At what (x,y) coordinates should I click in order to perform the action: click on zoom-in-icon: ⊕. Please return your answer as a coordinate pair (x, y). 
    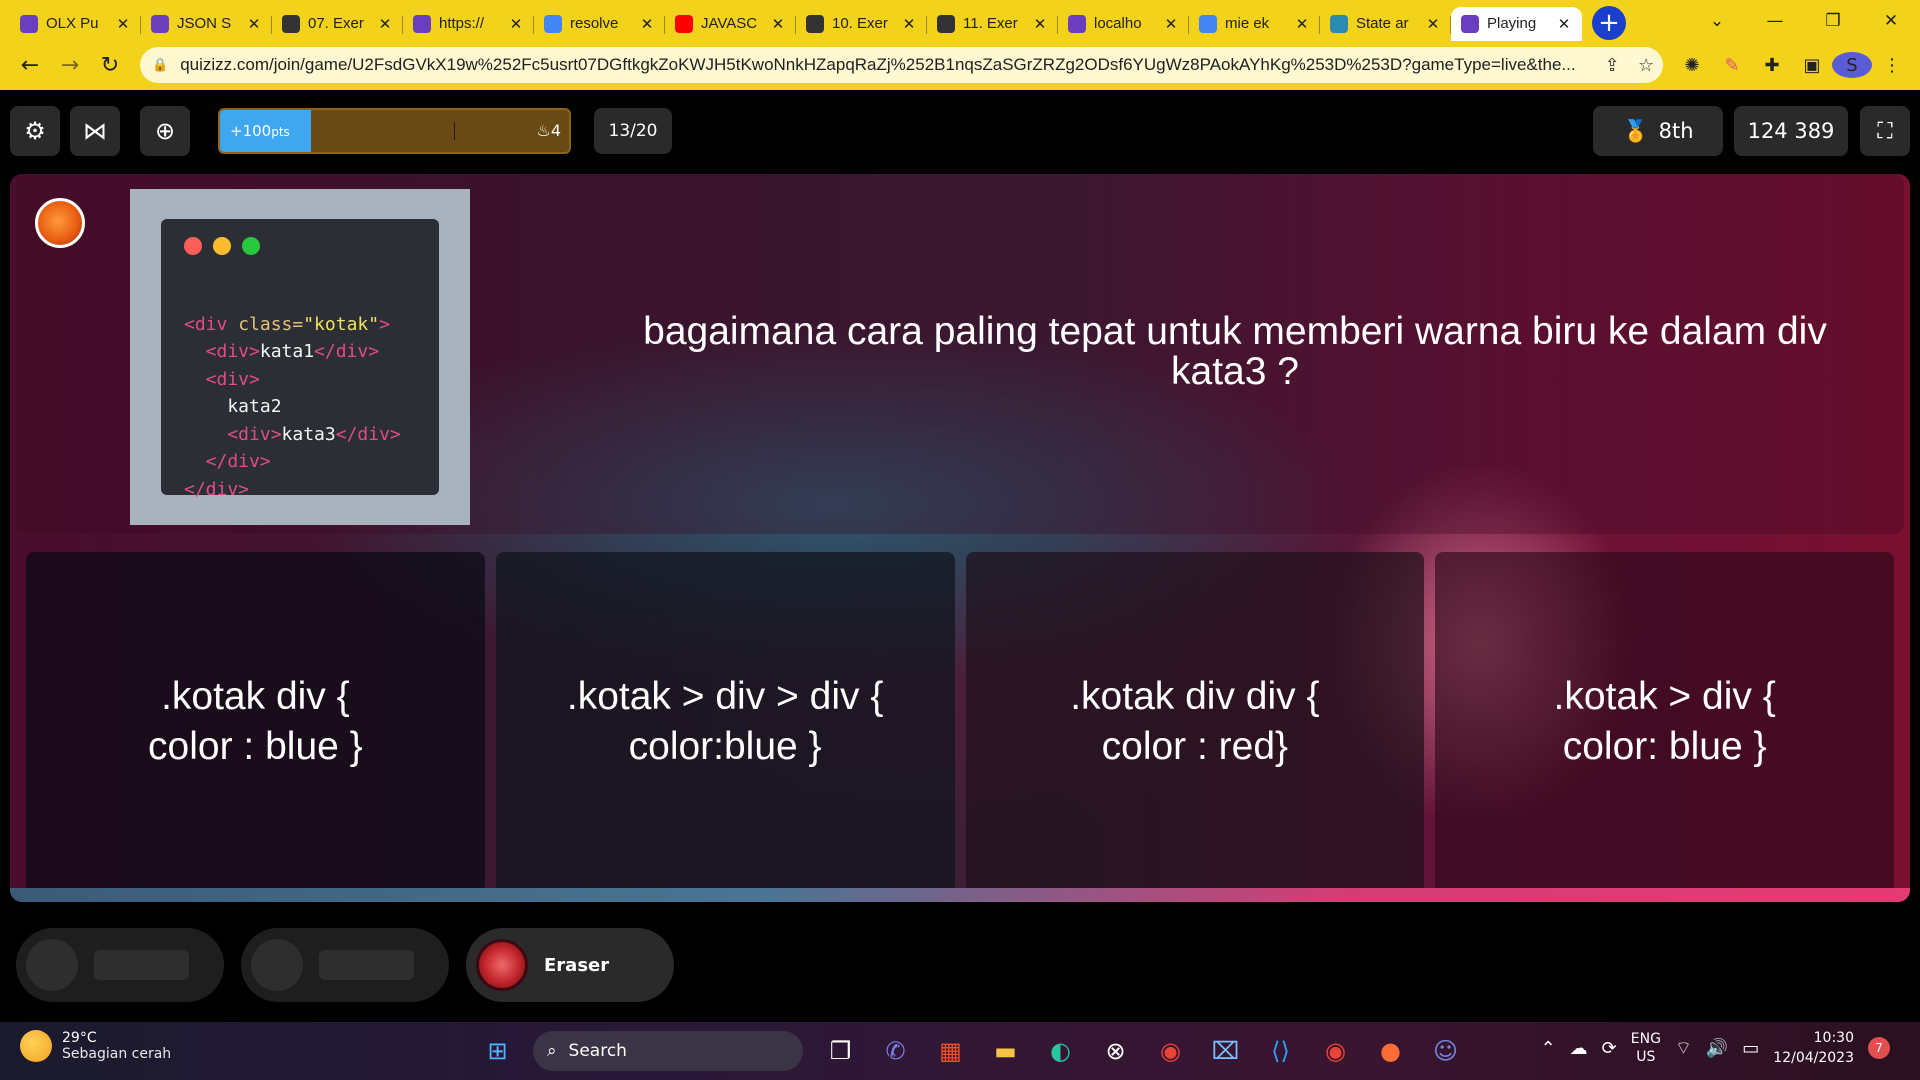
    Looking at the image, I should click on (165, 131).